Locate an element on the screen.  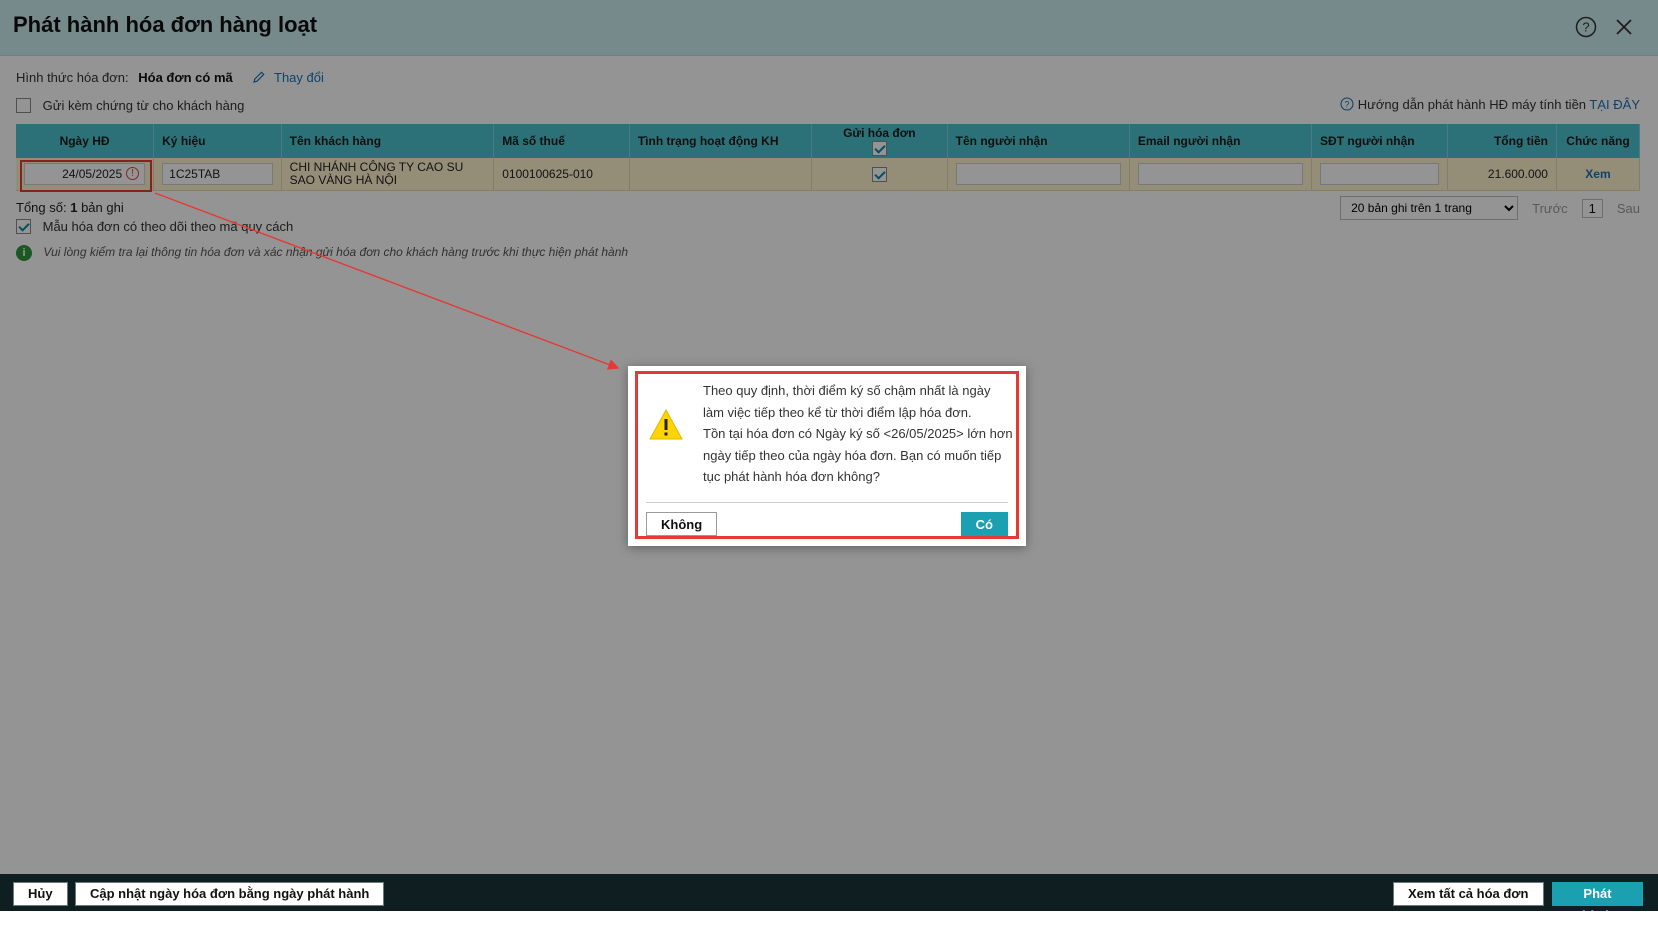
cancel-button: Hủy is located at coordinates (40, 894).